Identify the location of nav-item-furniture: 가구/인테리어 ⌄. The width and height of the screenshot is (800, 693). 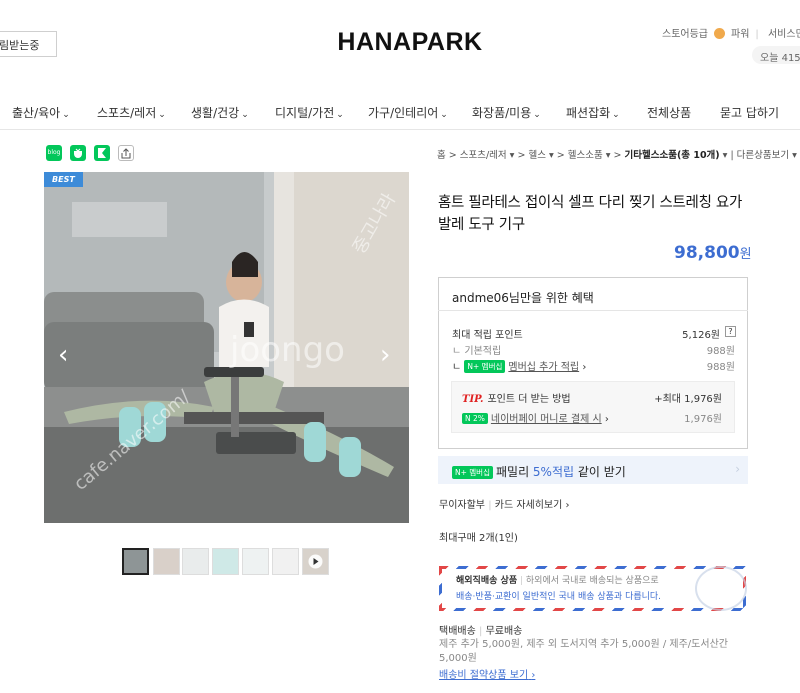
(408, 112).